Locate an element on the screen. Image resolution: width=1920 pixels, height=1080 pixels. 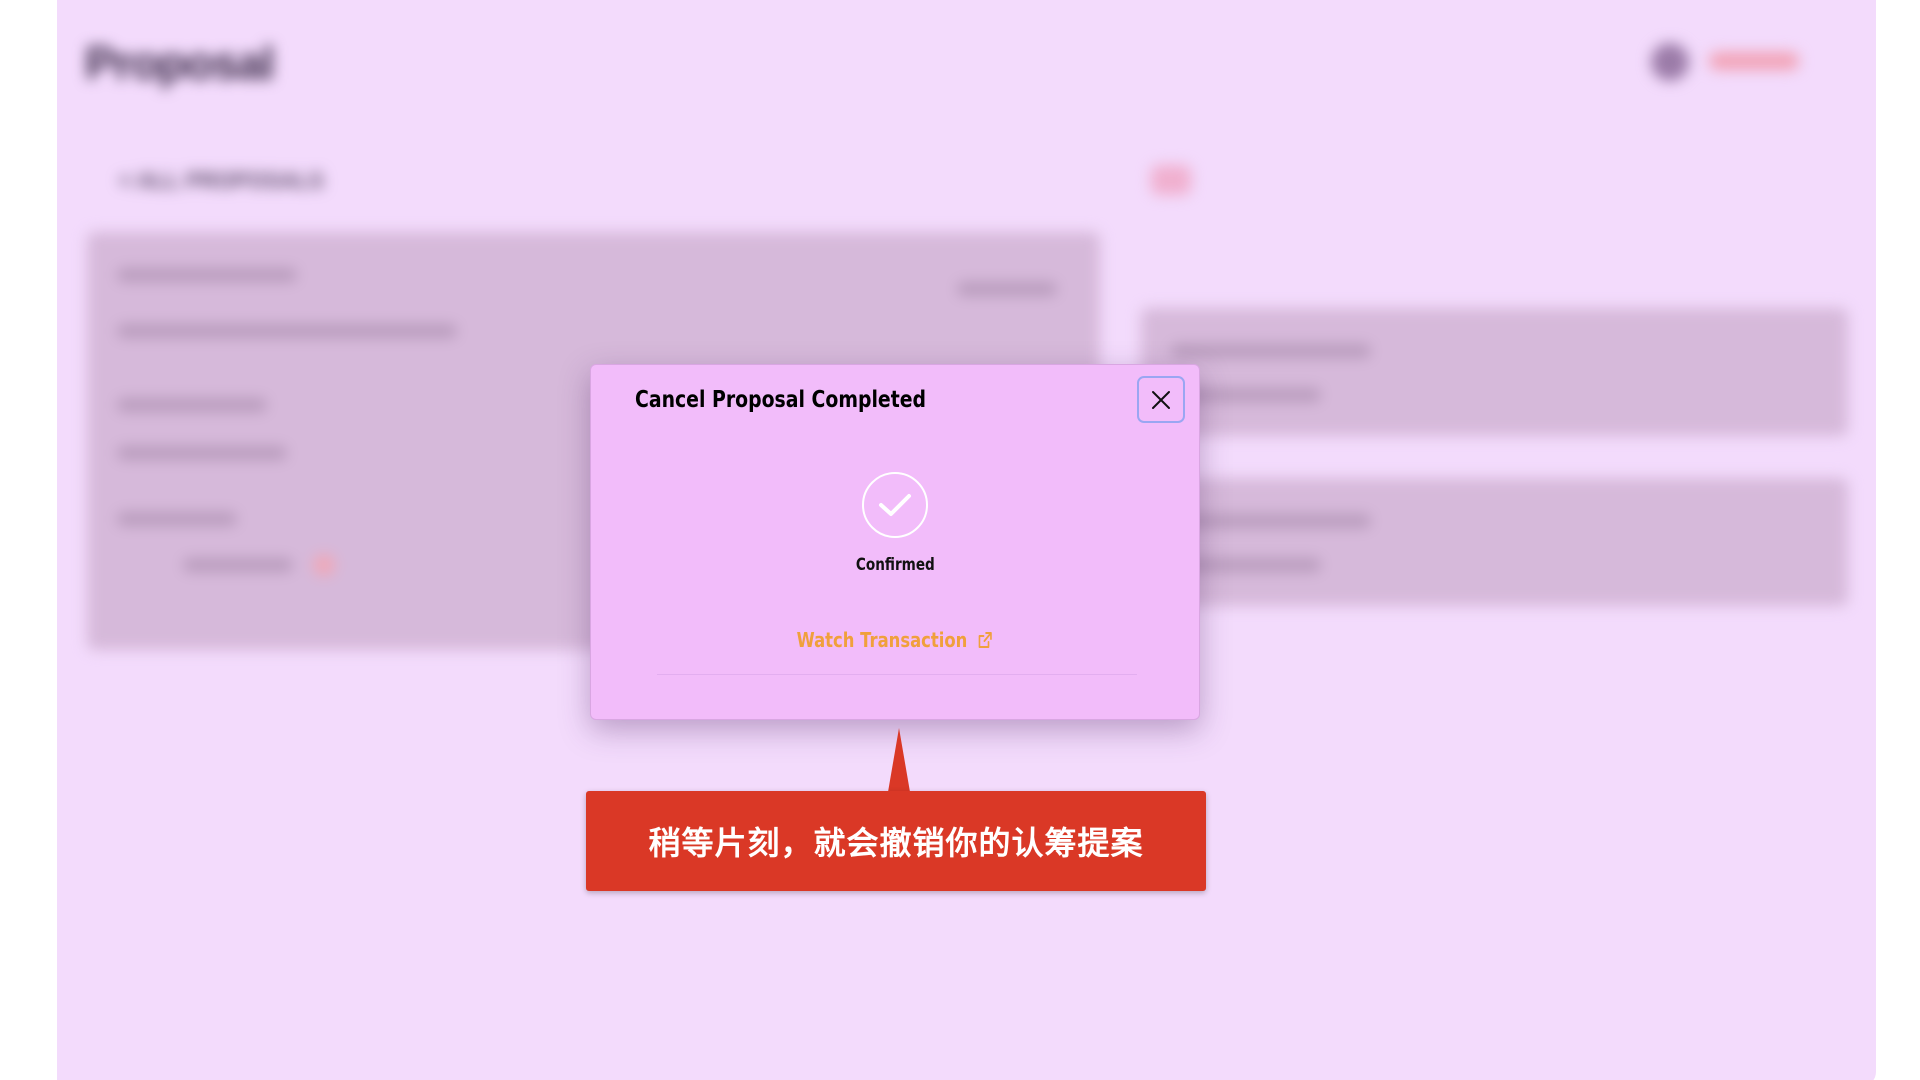
status-chip is located at coordinates (1171, 180).